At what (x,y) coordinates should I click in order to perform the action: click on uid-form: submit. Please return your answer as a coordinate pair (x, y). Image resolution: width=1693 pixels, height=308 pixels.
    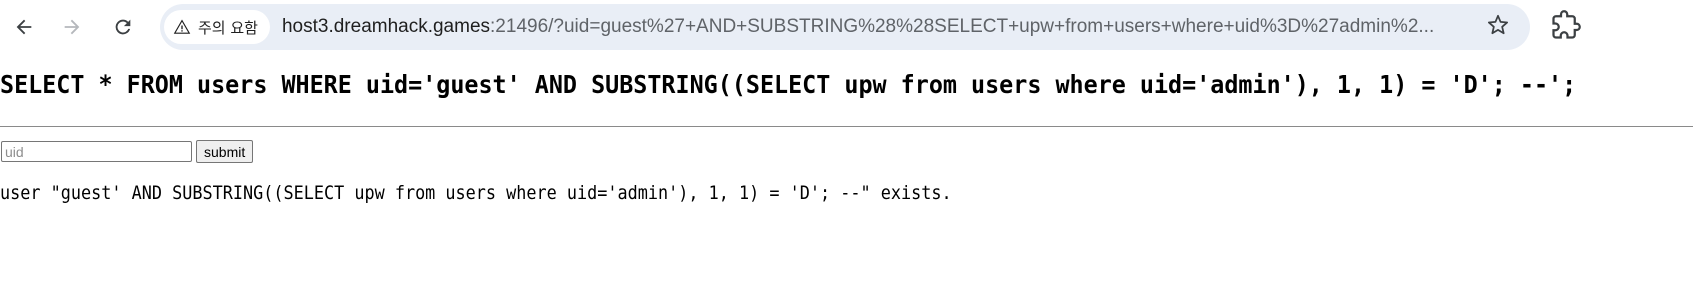
    Looking at the image, I should click on (127, 151).